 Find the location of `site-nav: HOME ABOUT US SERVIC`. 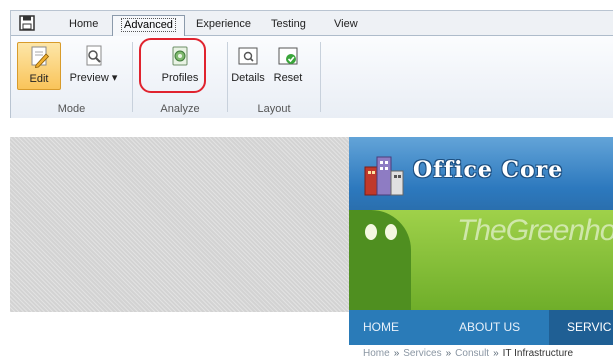

site-nav: HOME ABOUT US SERVIC is located at coordinates (481, 327).